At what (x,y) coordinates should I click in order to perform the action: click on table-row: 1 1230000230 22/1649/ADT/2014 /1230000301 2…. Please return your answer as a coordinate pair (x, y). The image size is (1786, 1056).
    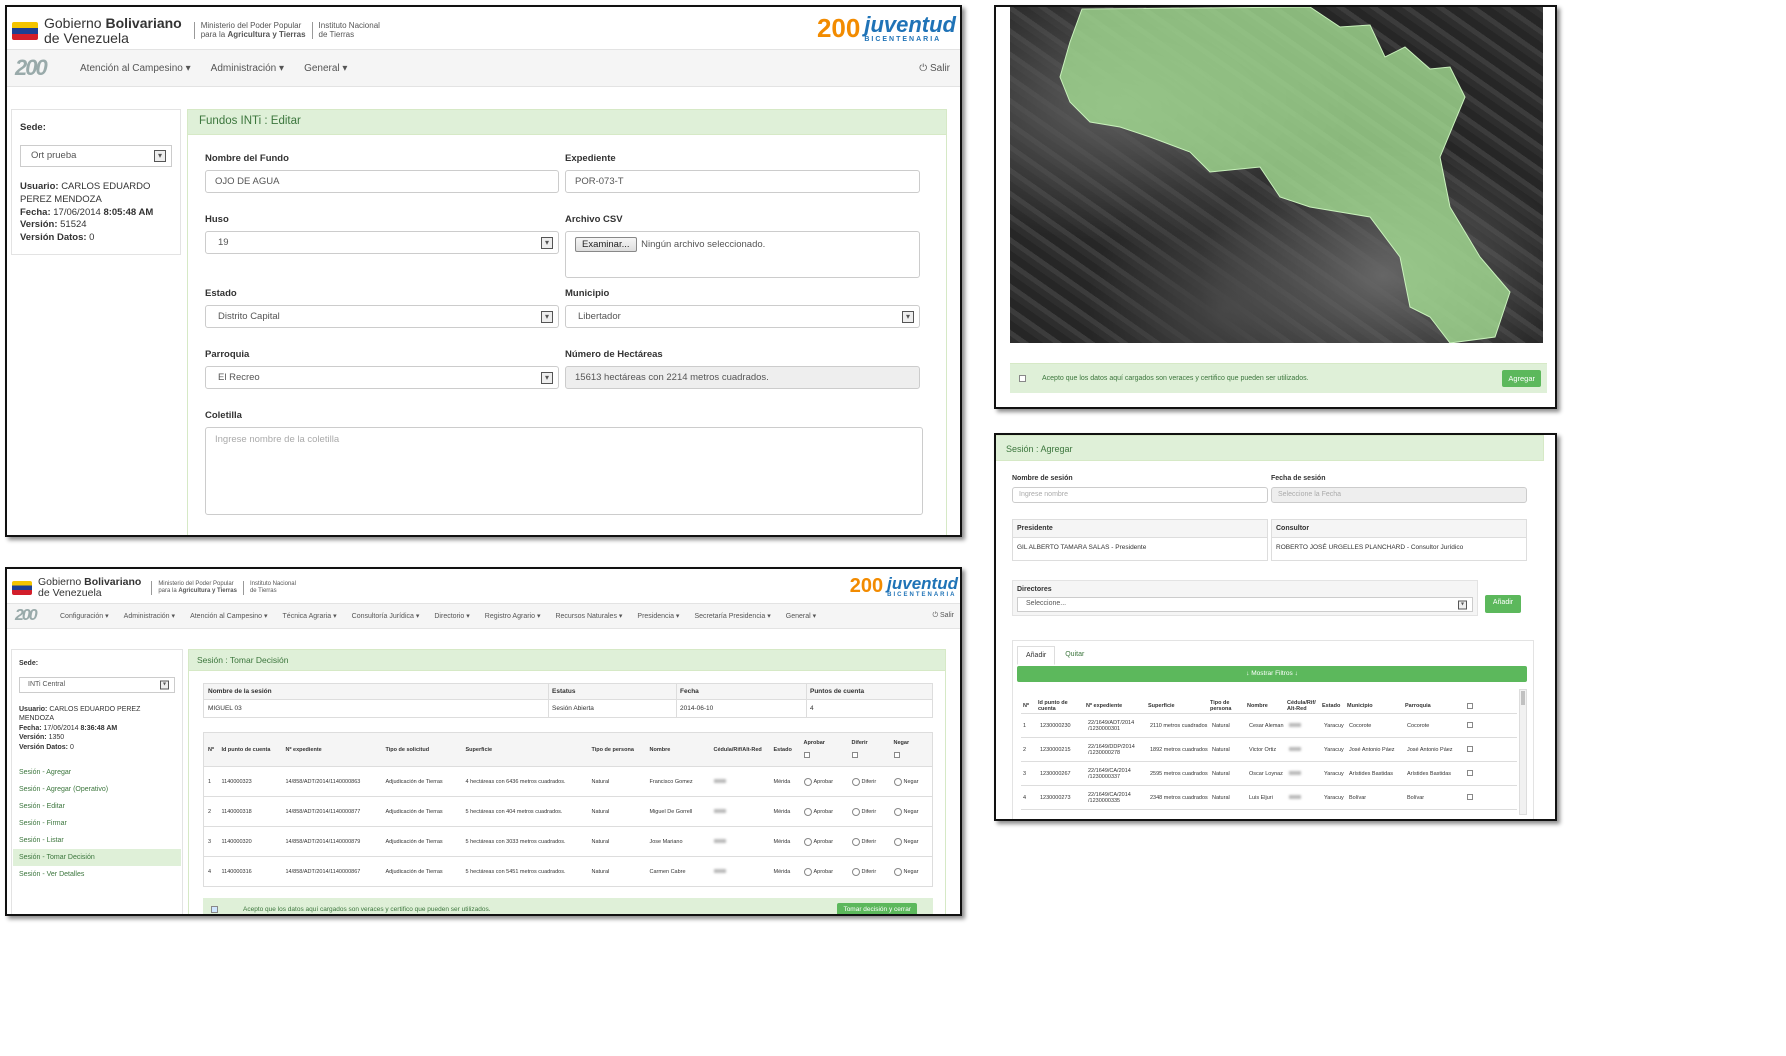
    Looking at the image, I should click on (1269, 725).